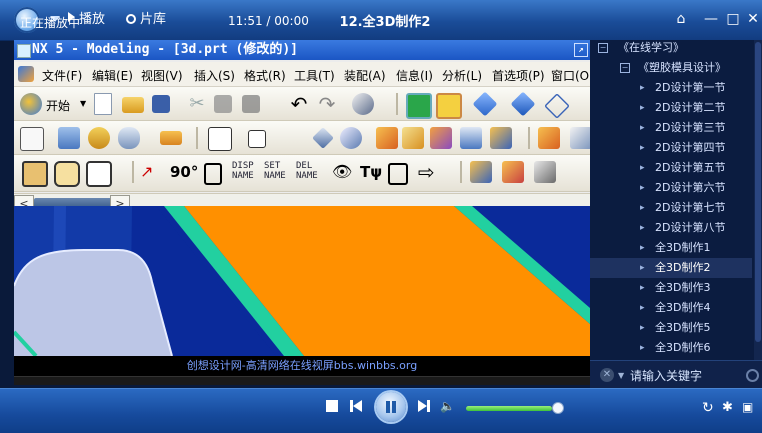  What do you see at coordinates (671, 88) in the screenshot?
I see `playlist-item: ▸ 2D设计第一节` at bounding box center [671, 88].